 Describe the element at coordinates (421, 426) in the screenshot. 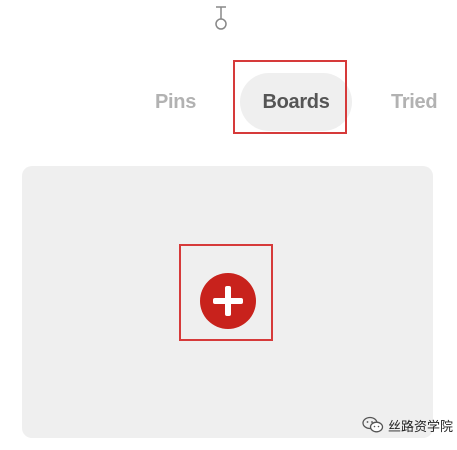

I see `watermark-text: 丝路资学院` at that location.